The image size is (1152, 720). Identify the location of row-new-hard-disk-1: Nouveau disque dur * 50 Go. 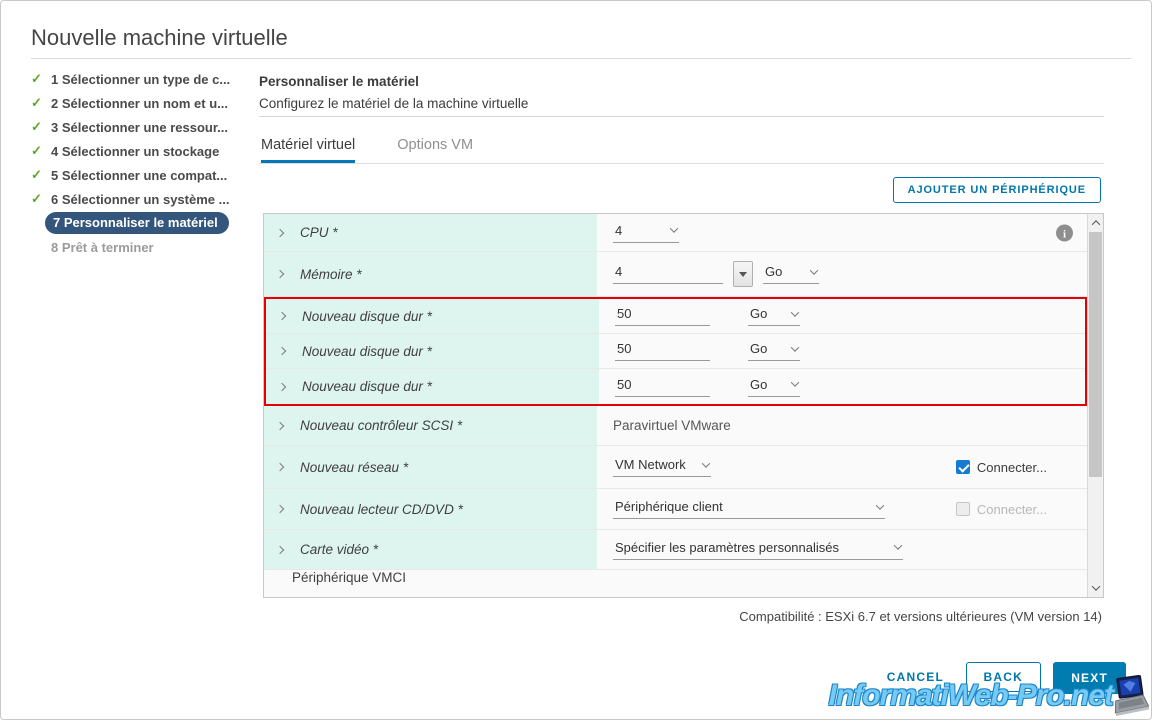
(675, 316).